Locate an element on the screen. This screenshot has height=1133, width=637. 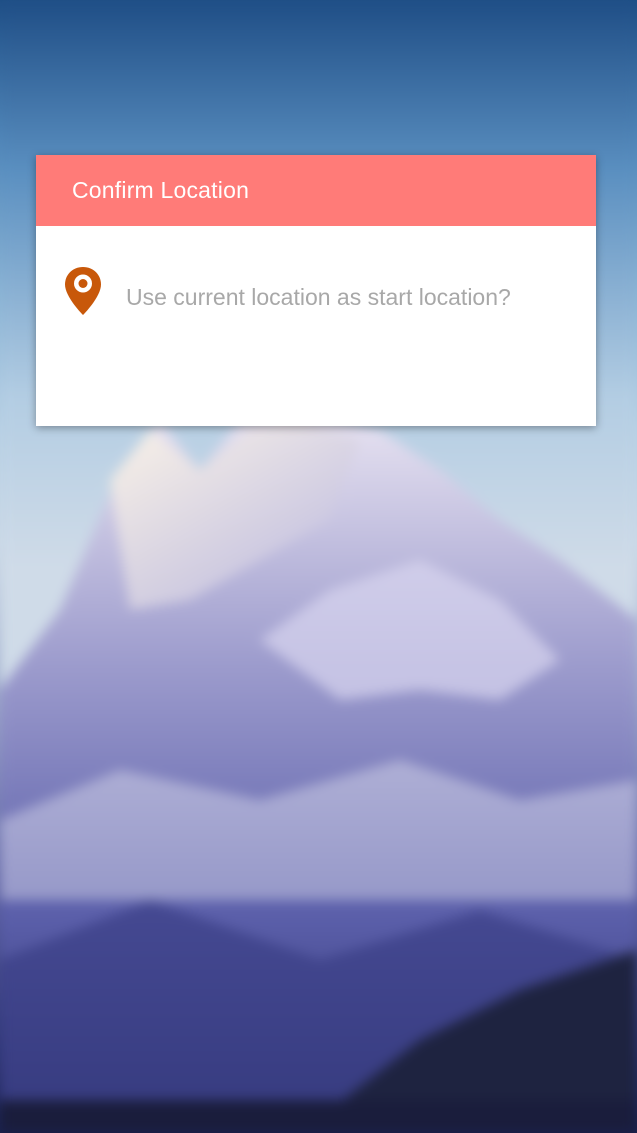
dialog-title: Confirm Location is located at coordinates (161, 190).